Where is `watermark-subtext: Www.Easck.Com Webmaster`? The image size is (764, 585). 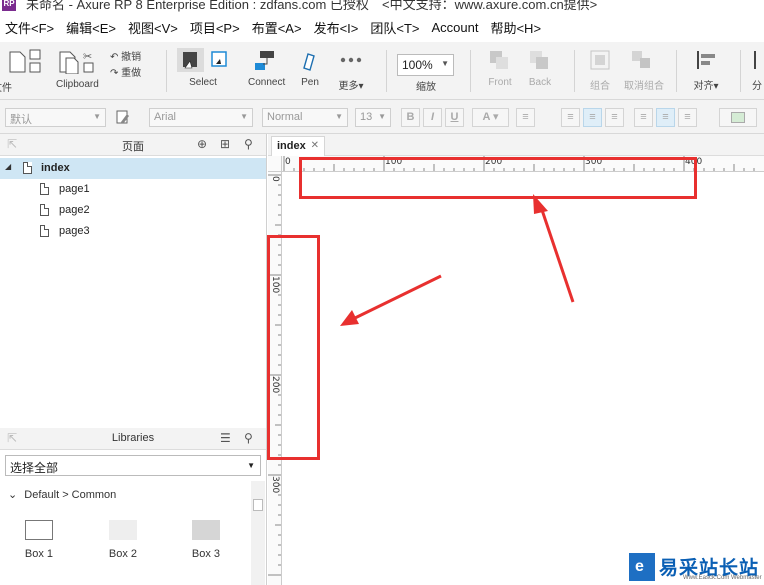 watermark-subtext: Www.Easck.Com Webmaster is located at coordinates (722, 578).